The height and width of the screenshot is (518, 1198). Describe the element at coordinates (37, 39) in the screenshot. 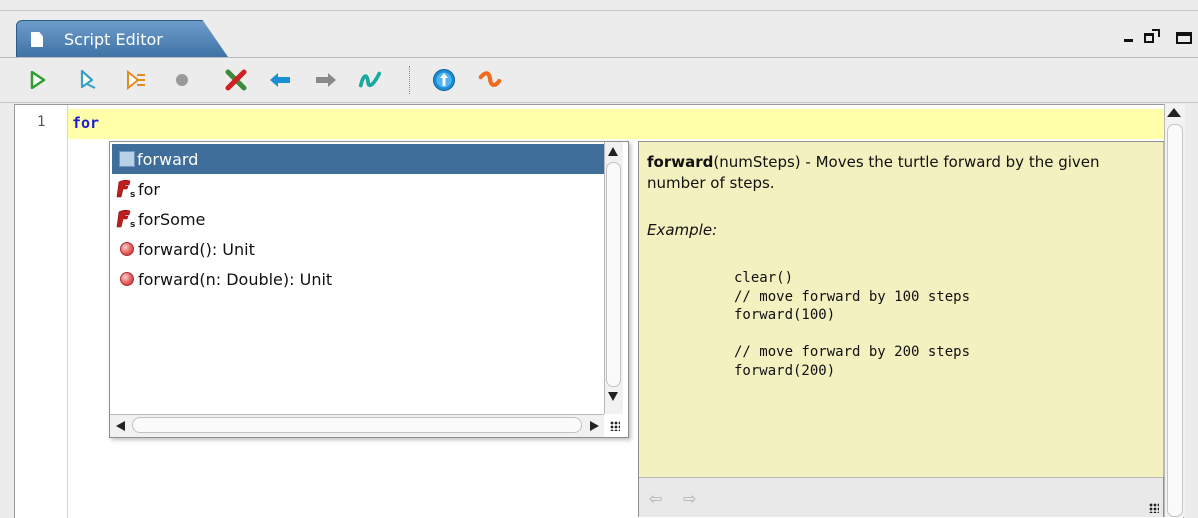

I see `document-icon` at that location.